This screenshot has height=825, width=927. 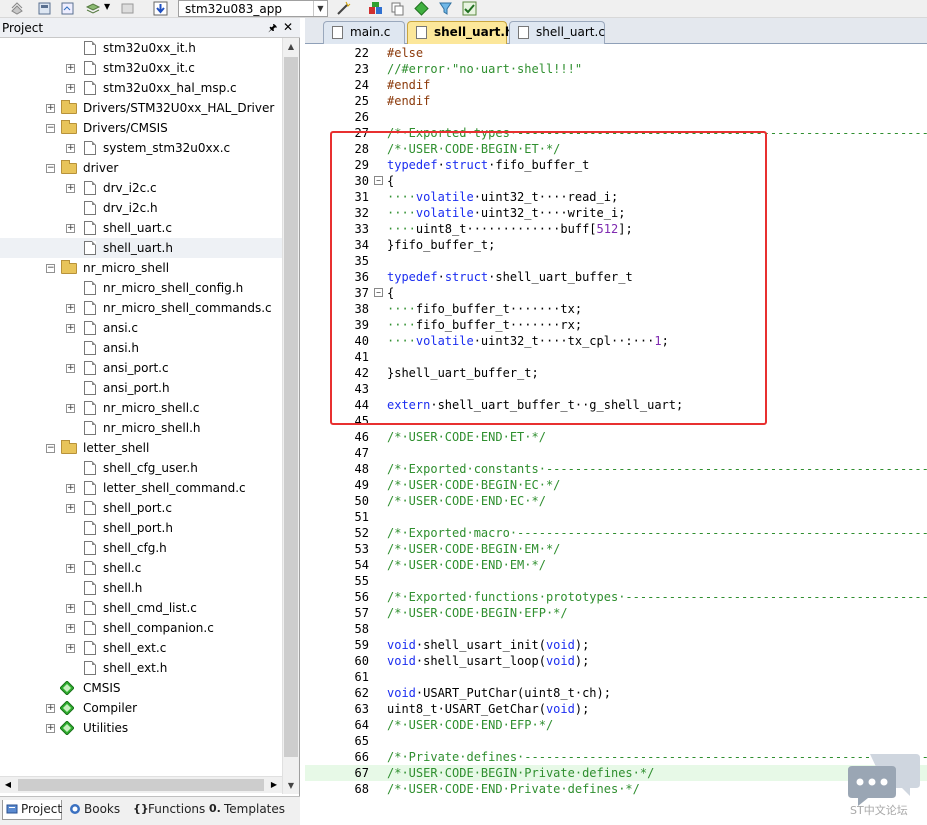 What do you see at coordinates (141, 368) in the screenshot?
I see `tree-file: + ansi_port.c` at bounding box center [141, 368].